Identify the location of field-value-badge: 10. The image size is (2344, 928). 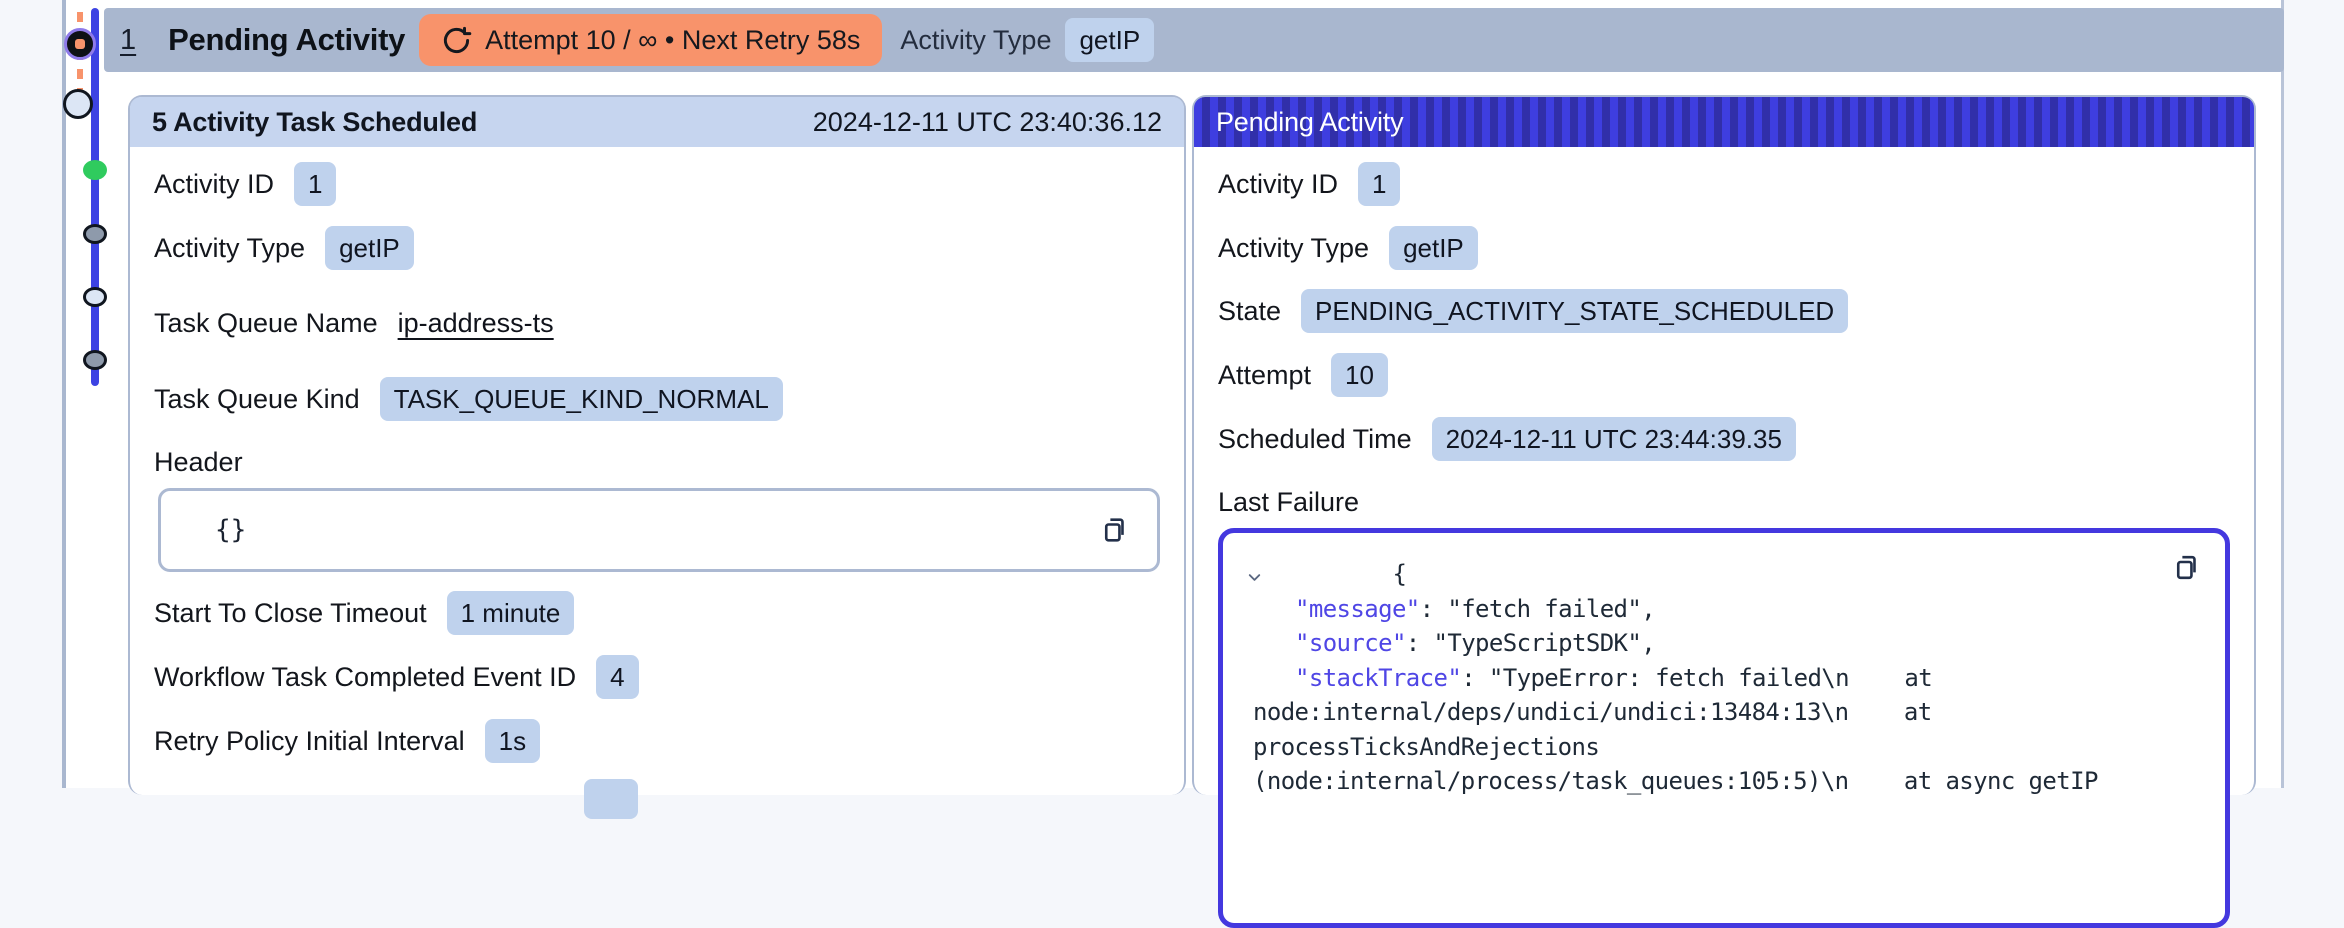
(1359, 375).